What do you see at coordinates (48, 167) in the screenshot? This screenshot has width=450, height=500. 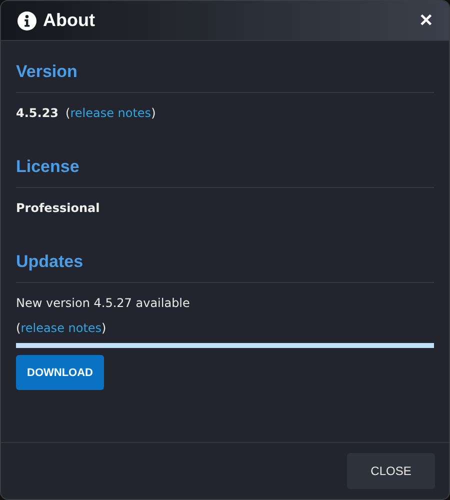 I see `section-title: License` at bounding box center [48, 167].